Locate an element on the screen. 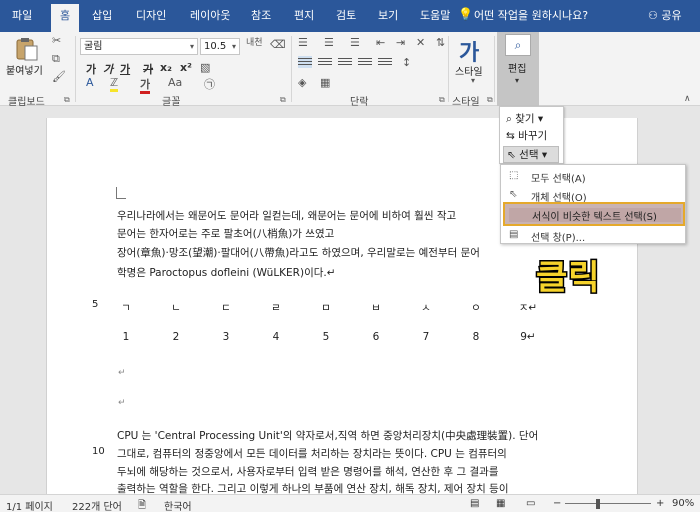  bullets-icon: ☰ is located at coordinates (303, 42).